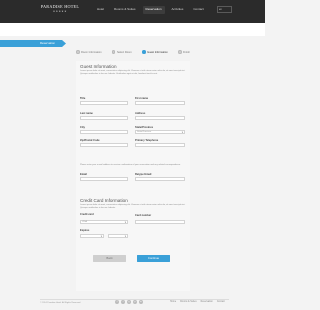 The width and height of the screenshot is (320, 310). I want to click on step-label: Guest Information, so click(157, 52).